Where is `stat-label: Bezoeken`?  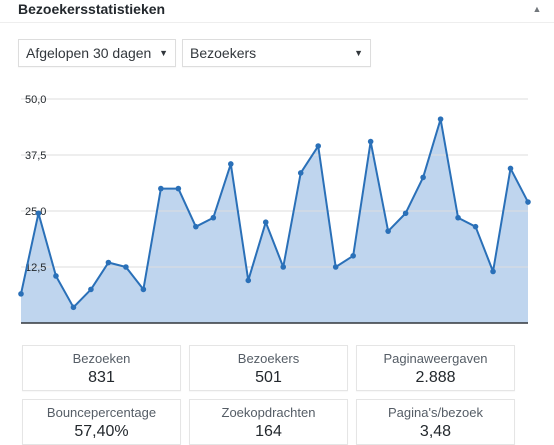
stat-label: Bezoeken is located at coordinates (101, 358).